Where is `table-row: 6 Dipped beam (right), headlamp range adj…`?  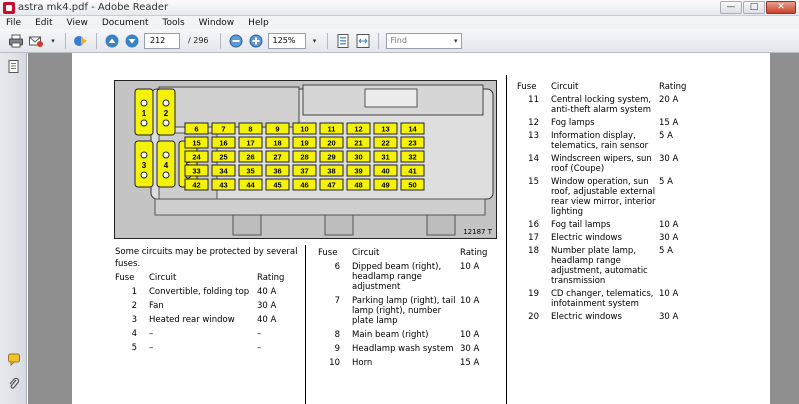 table-row: 6 Dipped beam (right), headlamp range adj… is located at coordinates (413, 275).